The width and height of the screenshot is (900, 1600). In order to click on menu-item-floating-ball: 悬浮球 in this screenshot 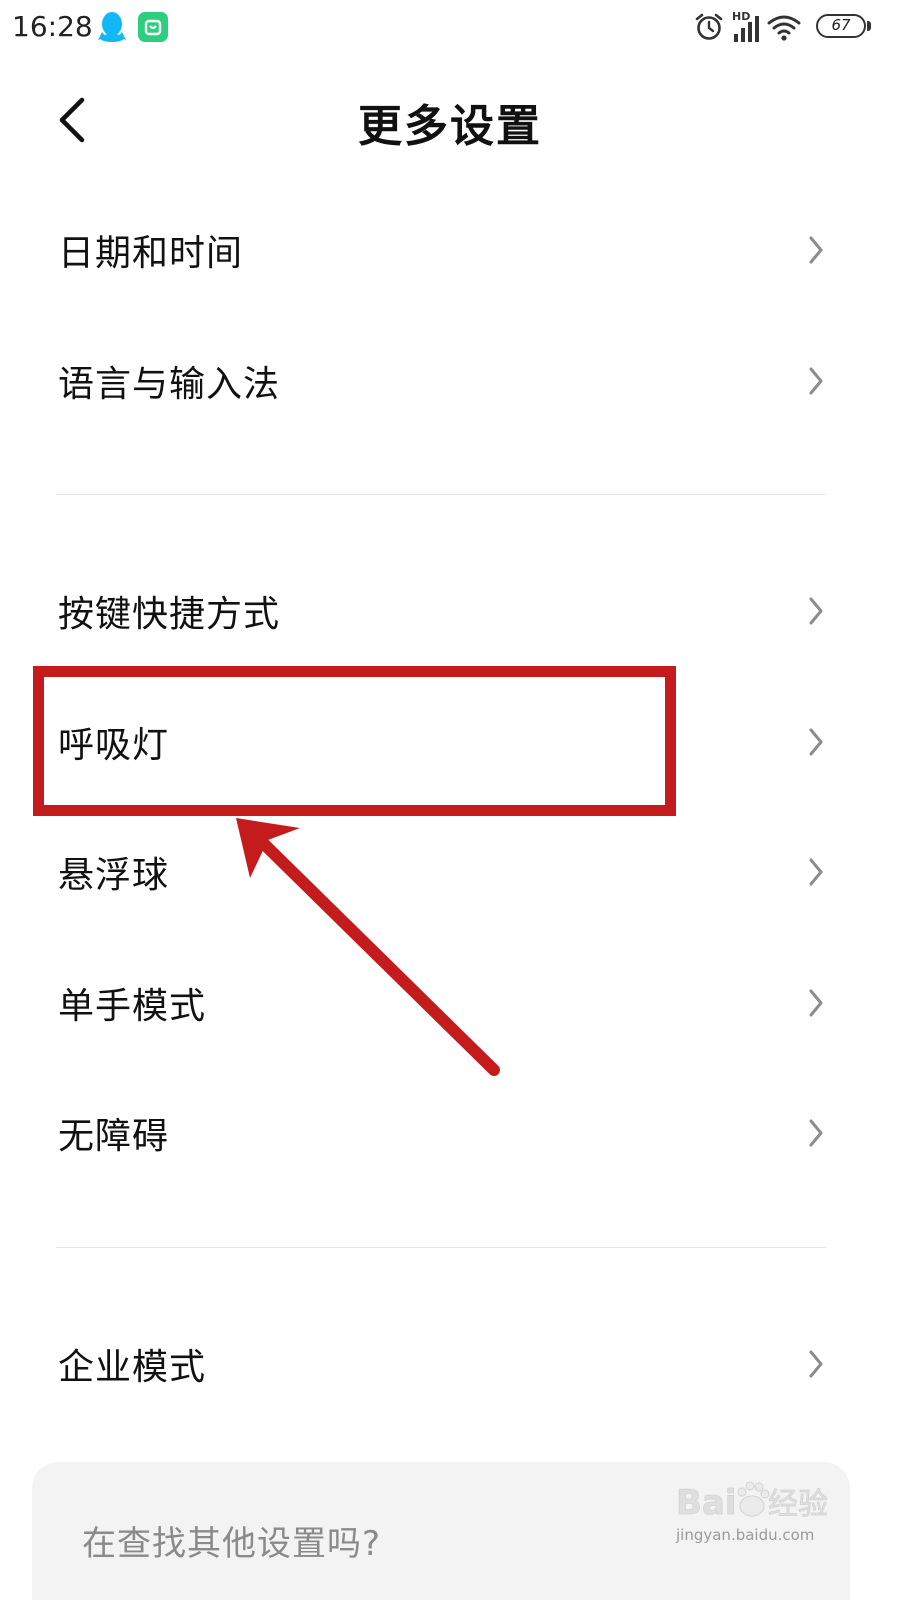, I will do `click(450, 872)`.